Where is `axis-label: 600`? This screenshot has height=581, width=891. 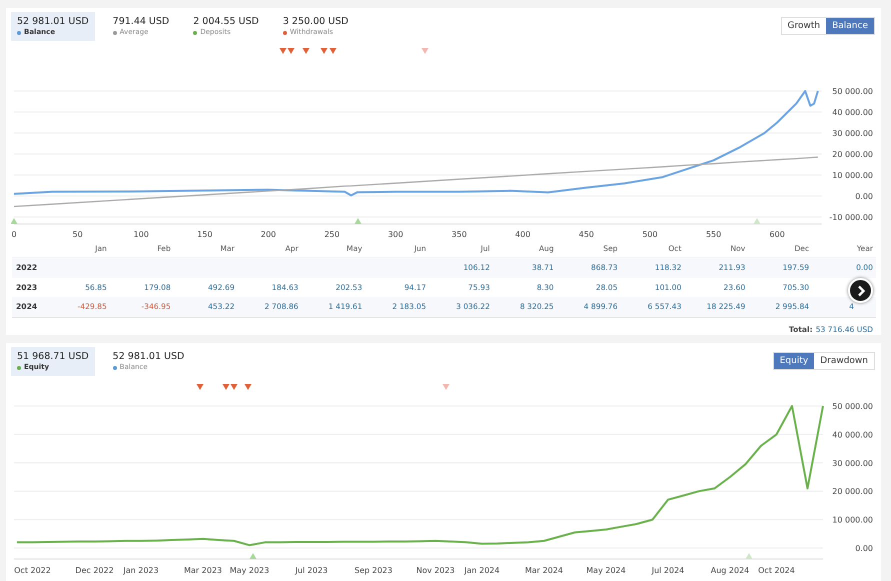 axis-label: 600 is located at coordinates (777, 234).